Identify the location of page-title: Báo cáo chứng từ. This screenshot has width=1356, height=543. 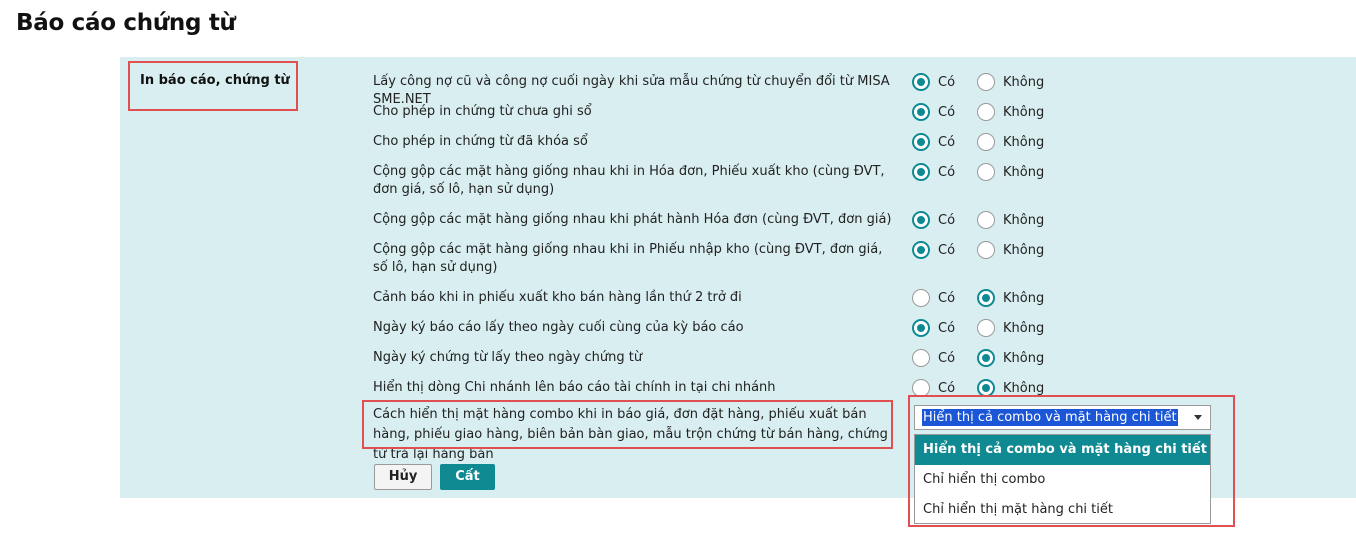
(126, 23).